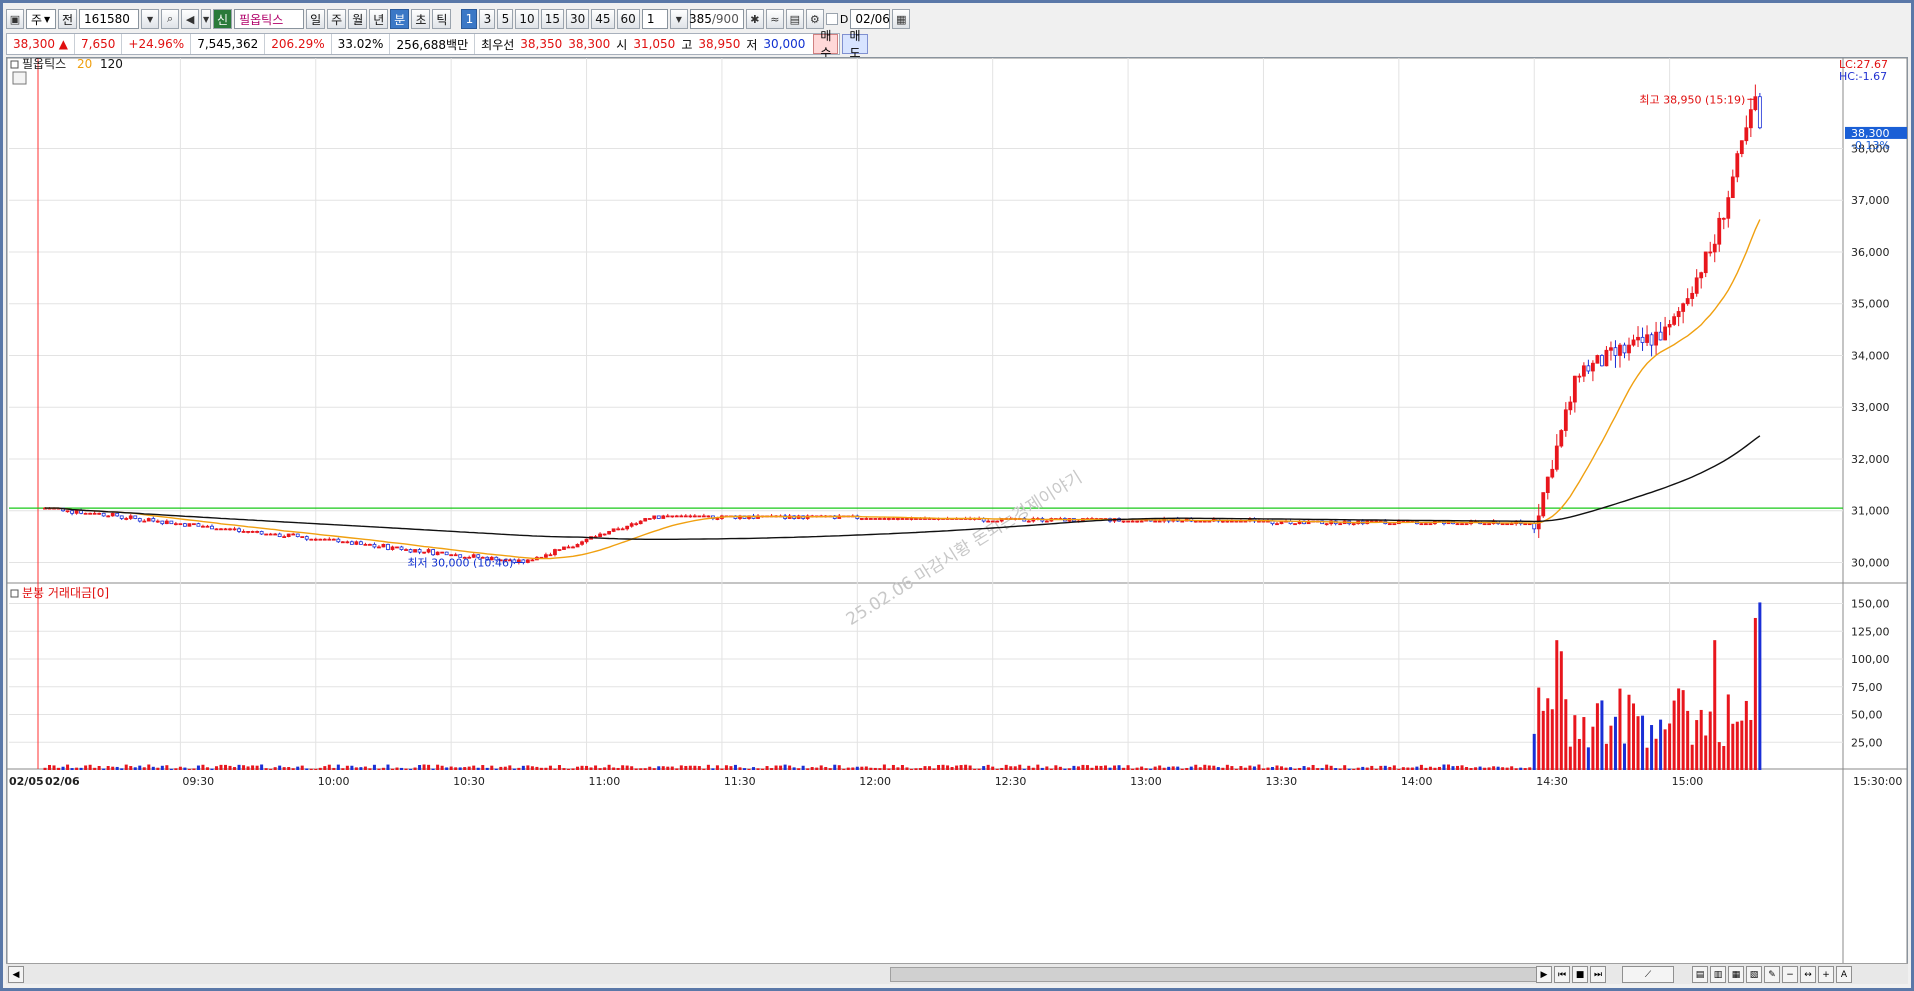 This screenshot has width=1914, height=991. I want to click on code-input: 161580, so click(109, 19).